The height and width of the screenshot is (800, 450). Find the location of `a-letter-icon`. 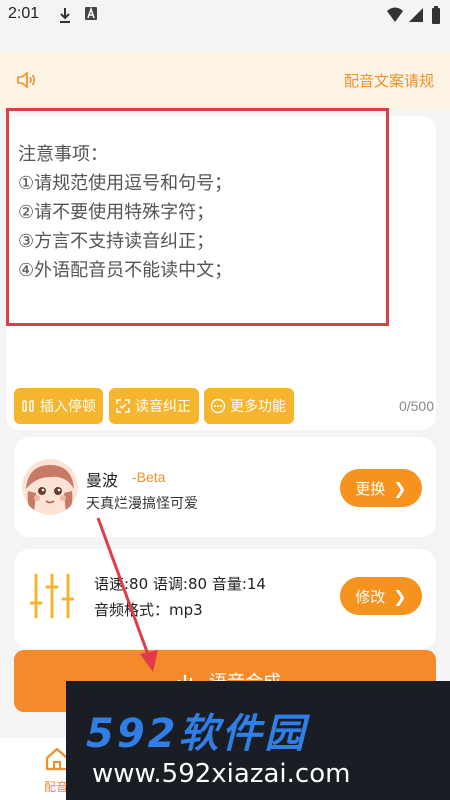

a-letter-icon is located at coordinates (91, 13).